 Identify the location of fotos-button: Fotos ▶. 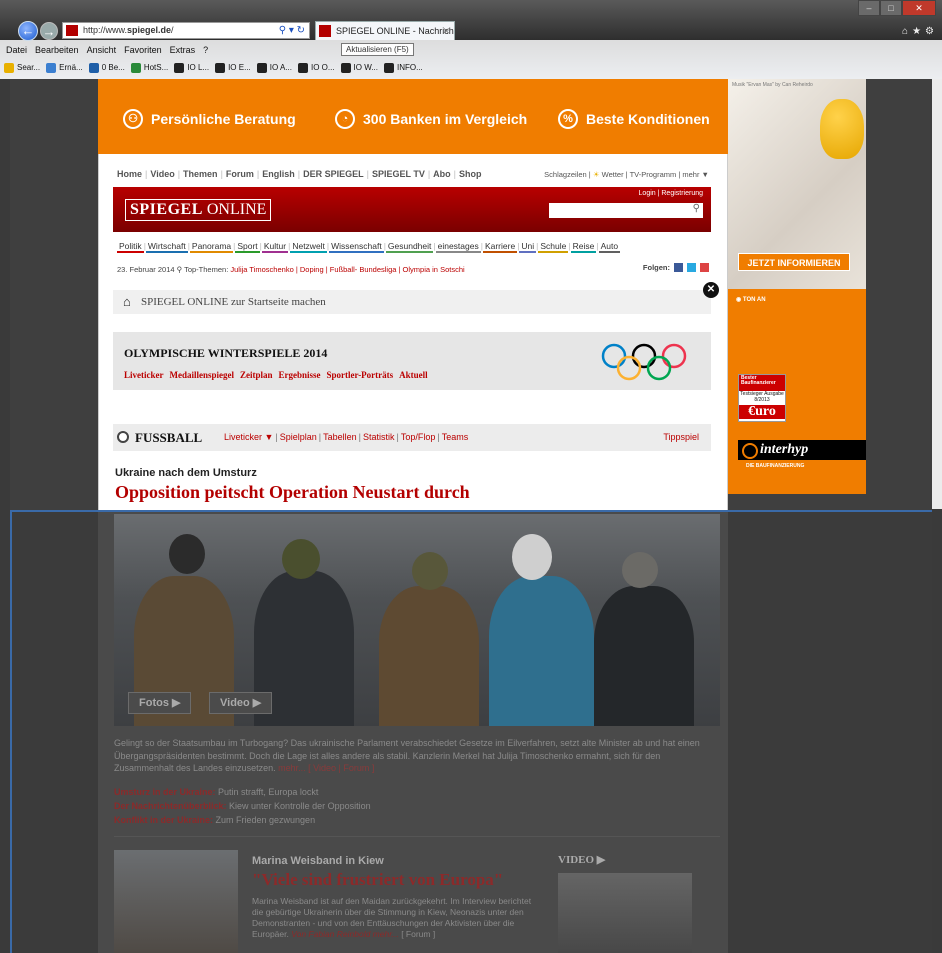
(160, 703).